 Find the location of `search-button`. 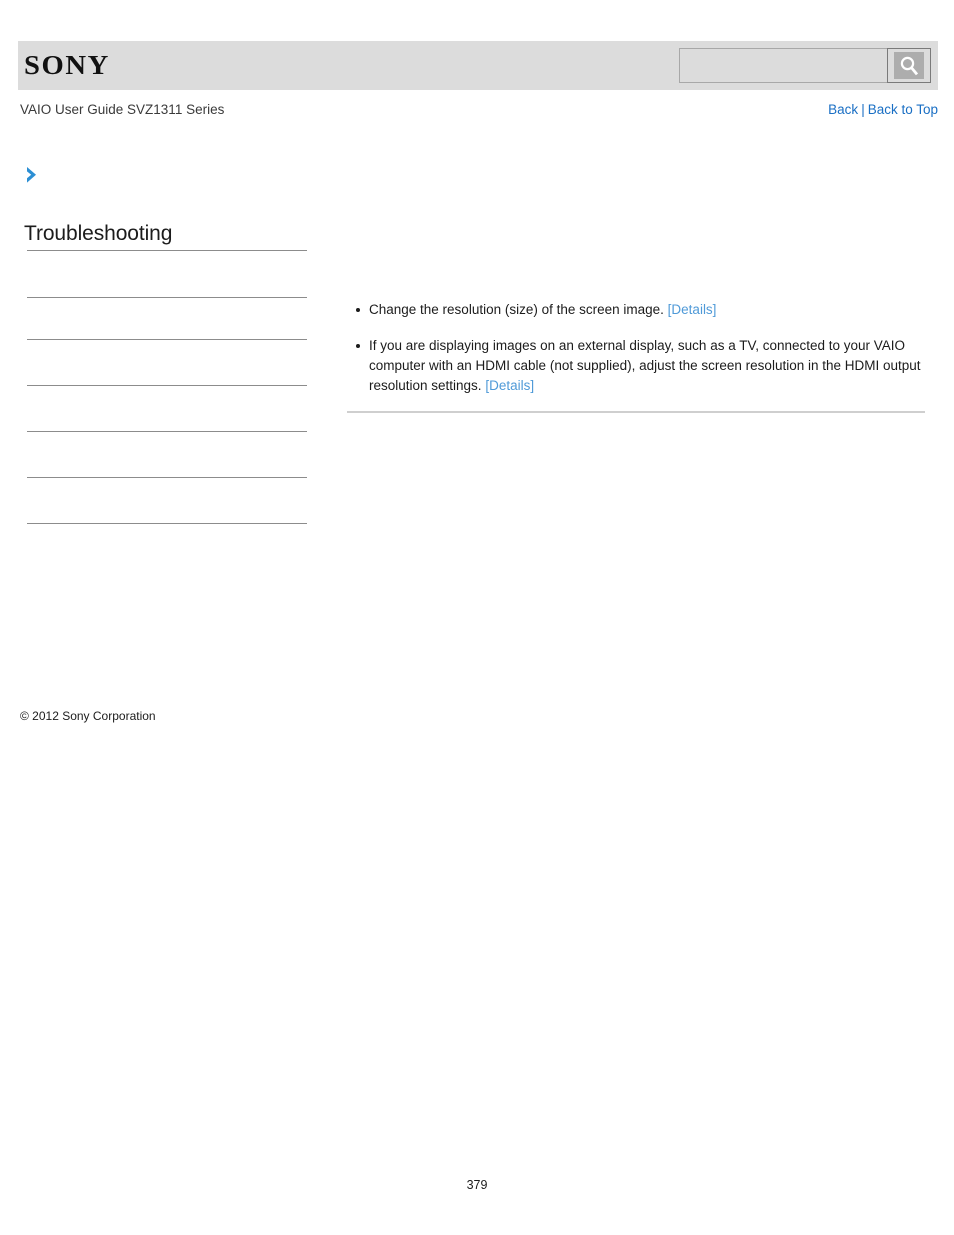

search-button is located at coordinates (909, 65).